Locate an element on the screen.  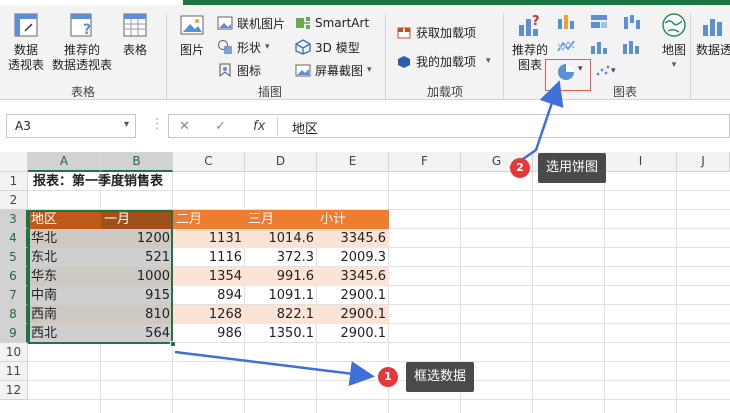
arrow-step1 is located at coordinates (274, 368).